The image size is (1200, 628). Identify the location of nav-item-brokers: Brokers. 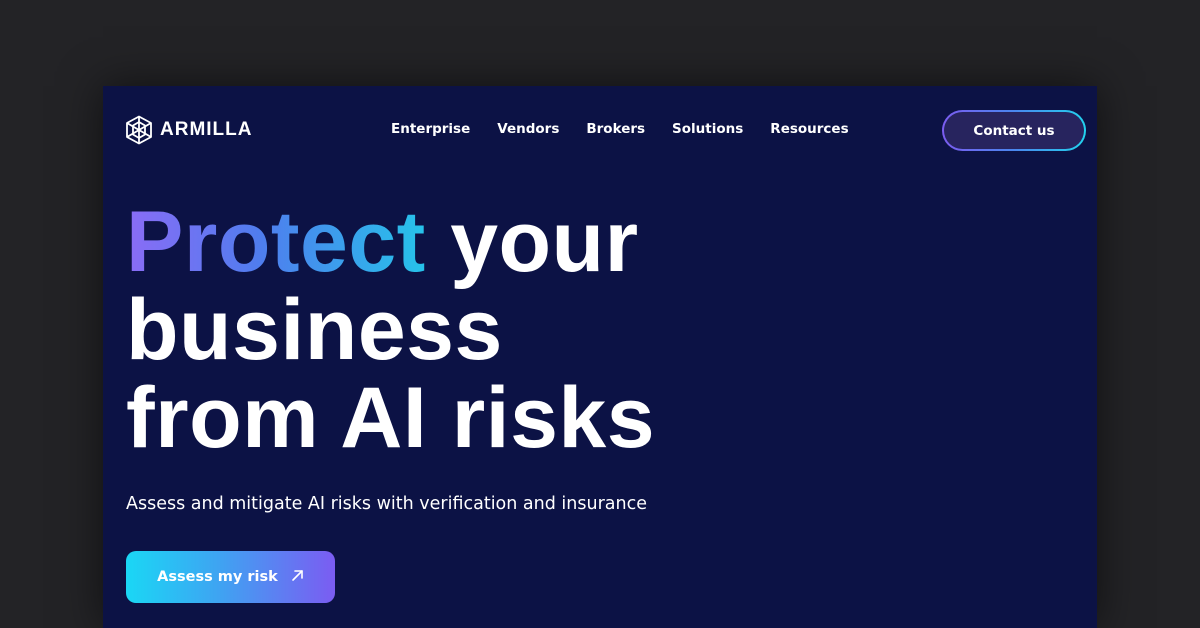
(615, 129).